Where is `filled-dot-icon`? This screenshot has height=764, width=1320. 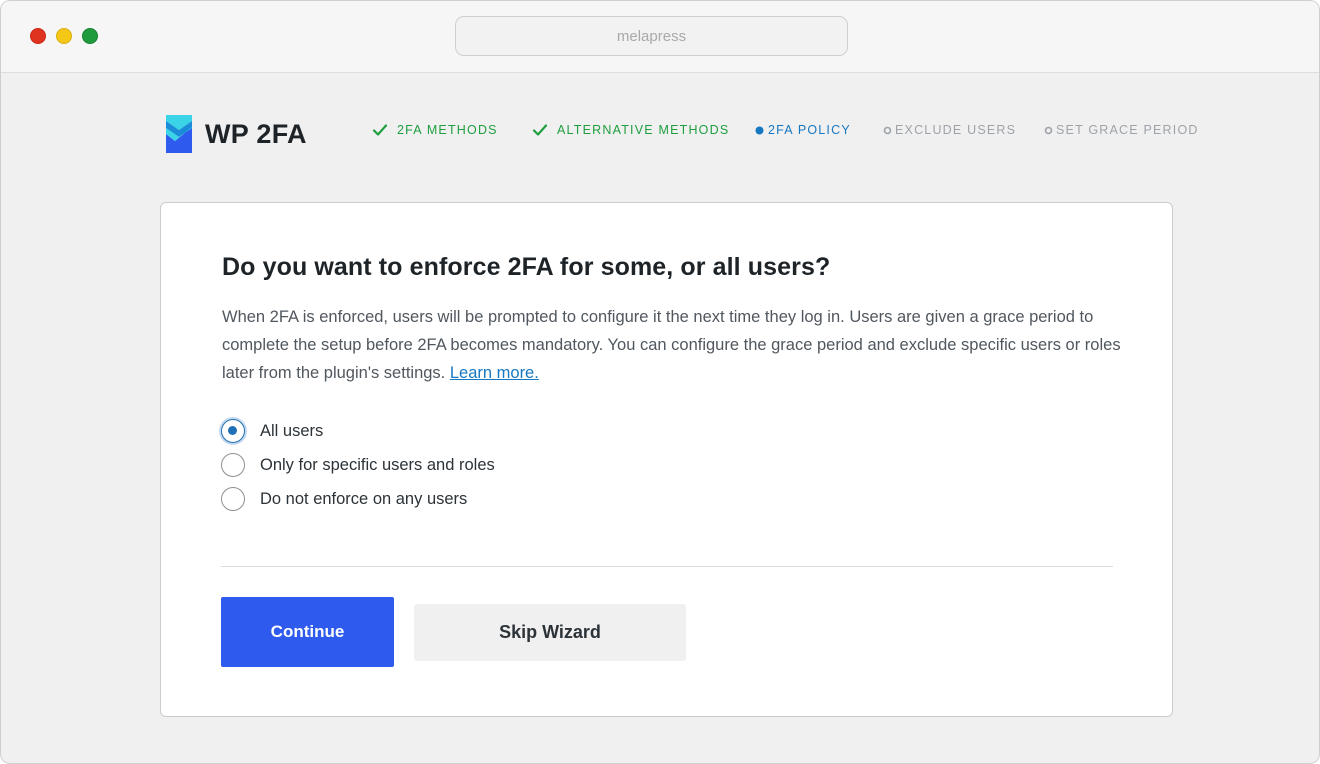
filled-dot-icon is located at coordinates (759, 130).